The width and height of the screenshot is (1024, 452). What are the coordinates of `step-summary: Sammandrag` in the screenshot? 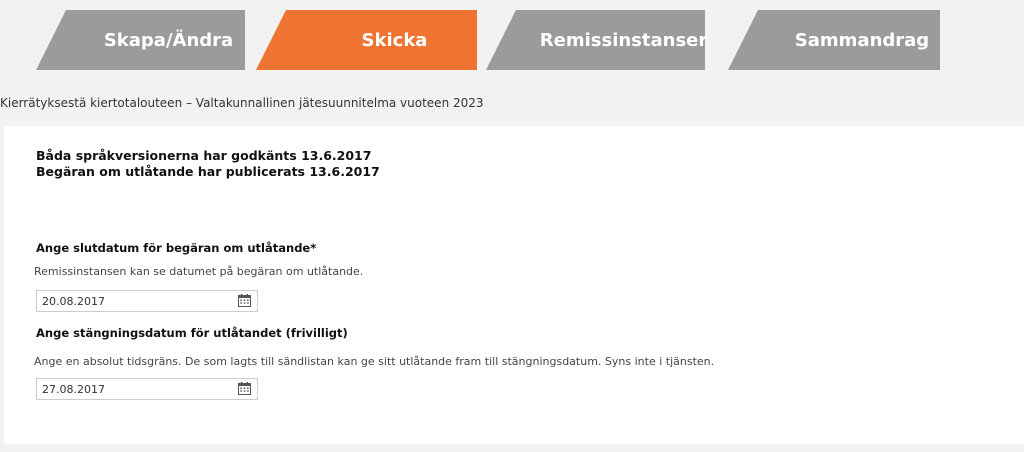 It's located at (834, 40).